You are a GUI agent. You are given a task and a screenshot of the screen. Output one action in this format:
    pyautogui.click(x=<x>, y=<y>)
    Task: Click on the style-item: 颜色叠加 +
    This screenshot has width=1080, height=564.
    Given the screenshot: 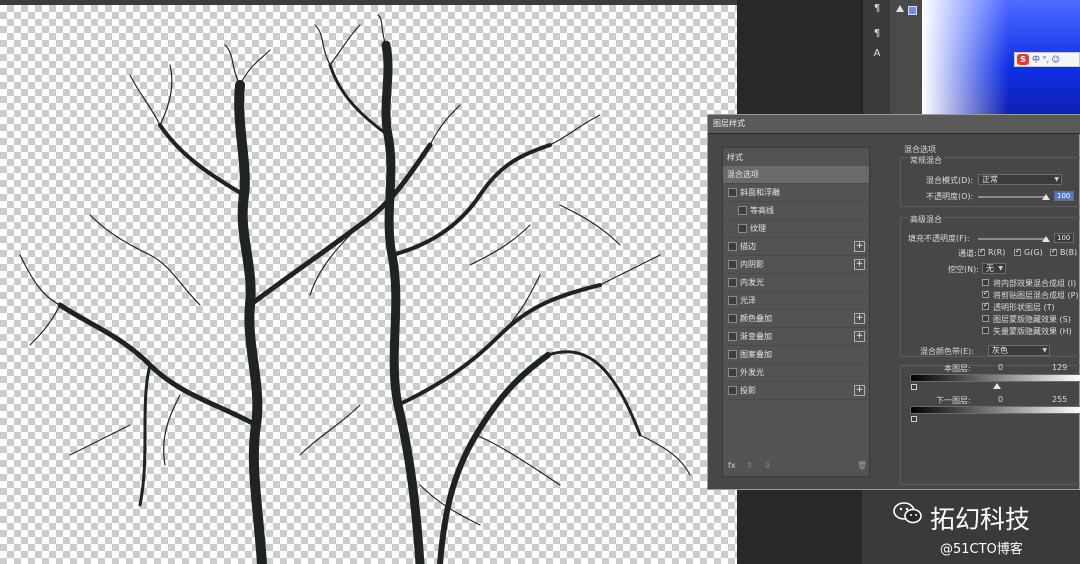 What is the action you would take?
    pyautogui.click(x=796, y=319)
    